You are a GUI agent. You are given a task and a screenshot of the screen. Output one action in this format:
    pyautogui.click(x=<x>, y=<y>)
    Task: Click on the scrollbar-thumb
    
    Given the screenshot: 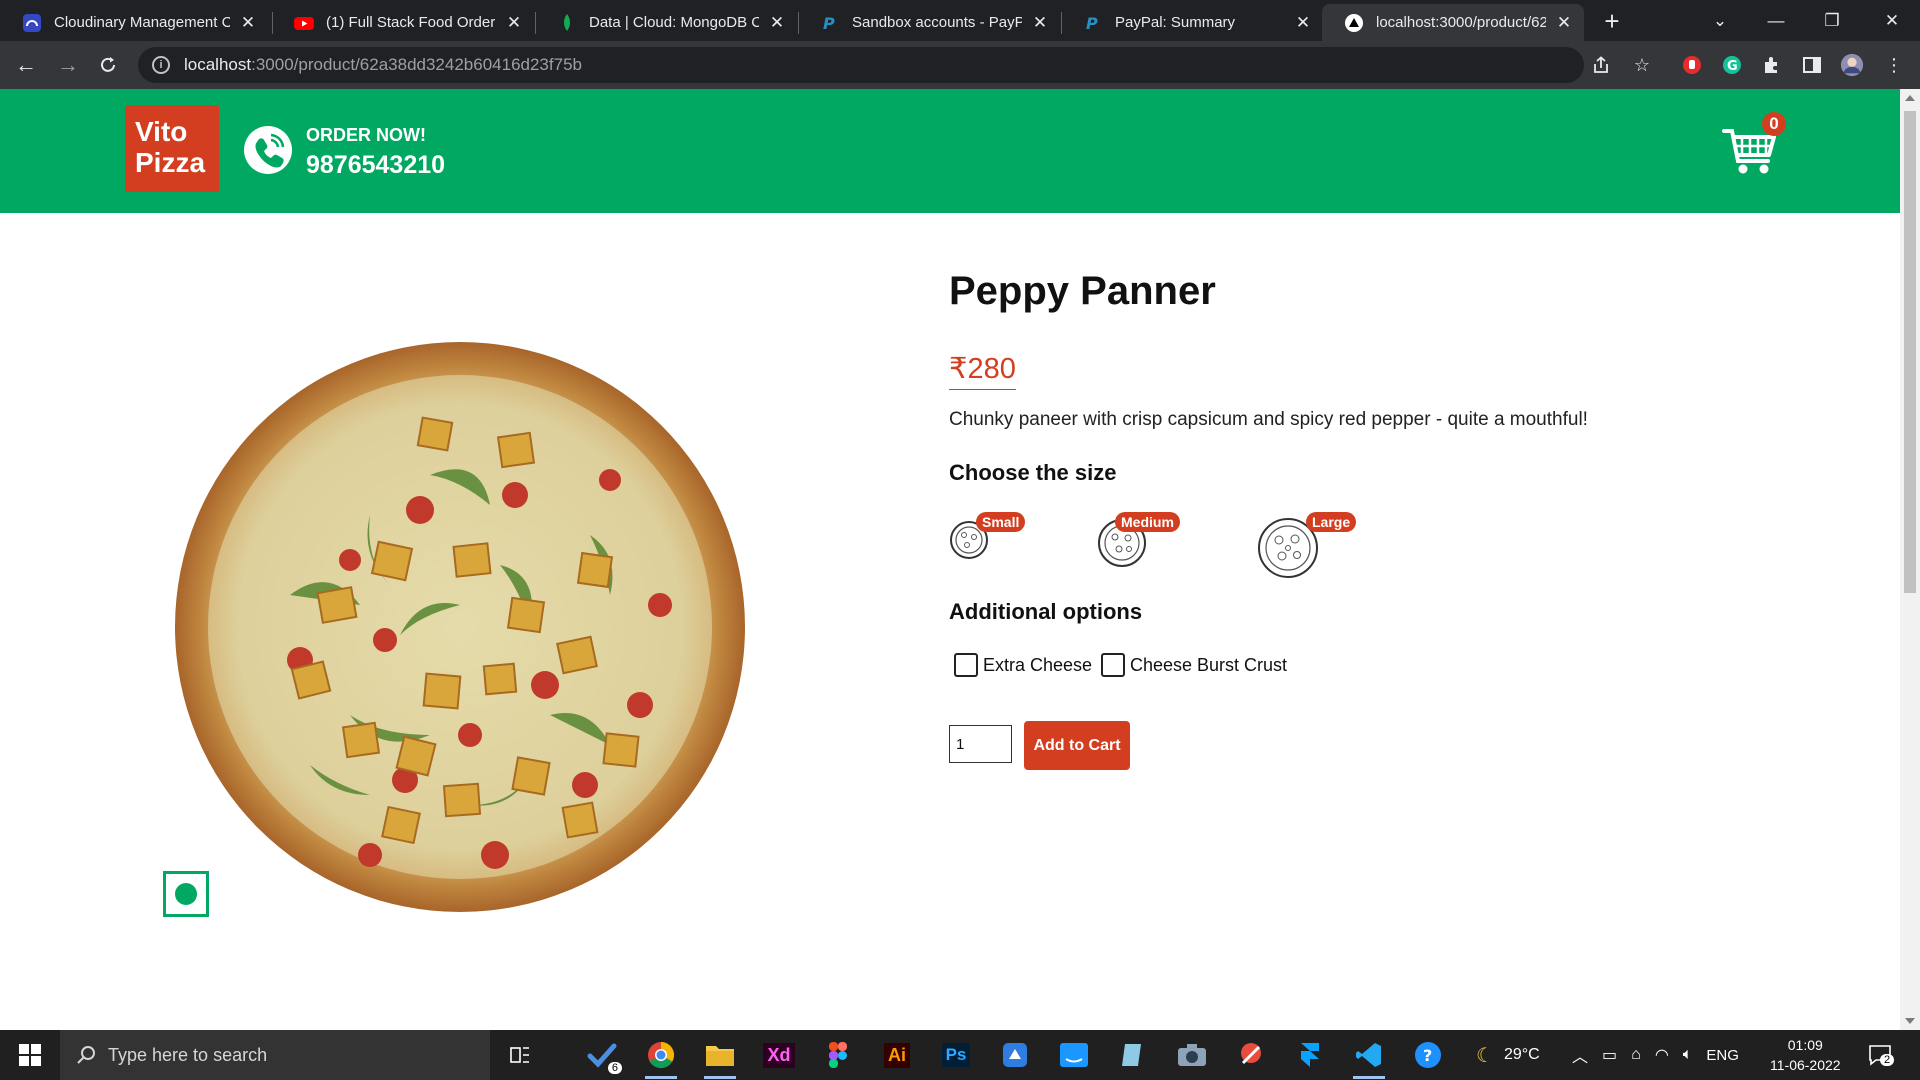 What is the action you would take?
    pyautogui.click(x=1910, y=352)
    